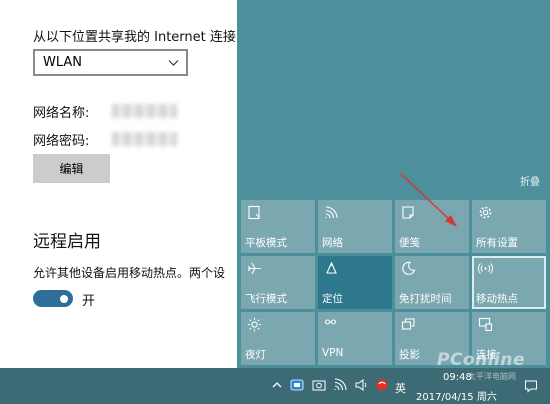  What do you see at coordinates (409, 243) in the screenshot?
I see `tile-label: 便笺` at bounding box center [409, 243].